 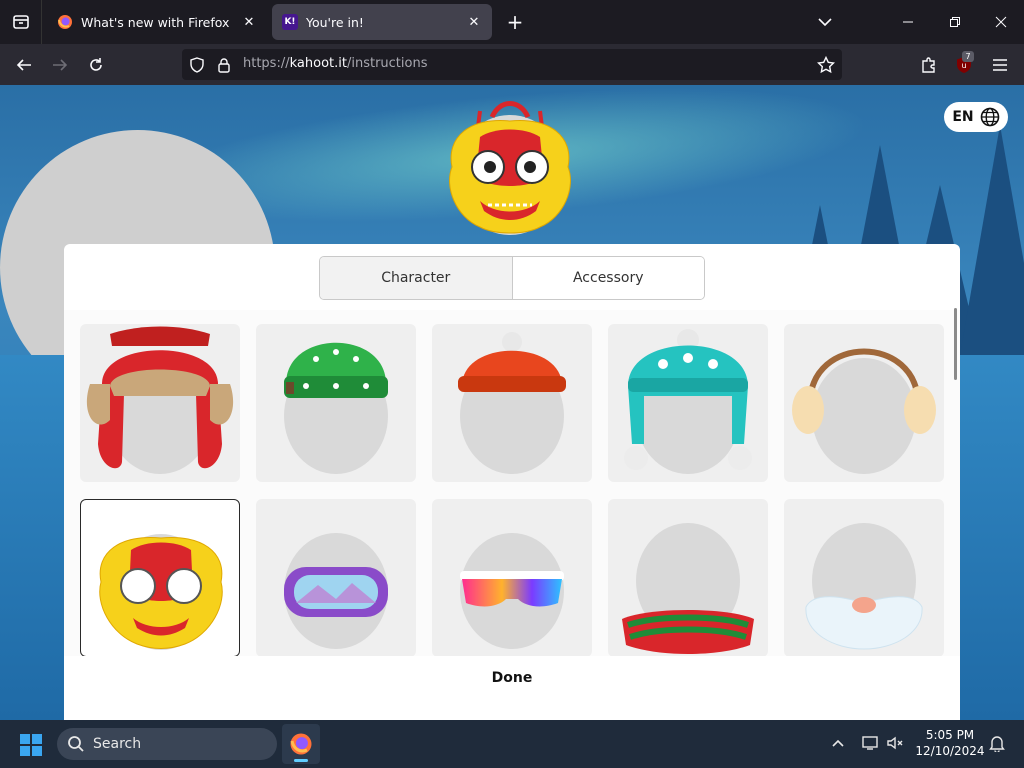 What do you see at coordinates (997, 743) in the screenshot?
I see `notifications-bell-icon` at bounding box center [997, 743].